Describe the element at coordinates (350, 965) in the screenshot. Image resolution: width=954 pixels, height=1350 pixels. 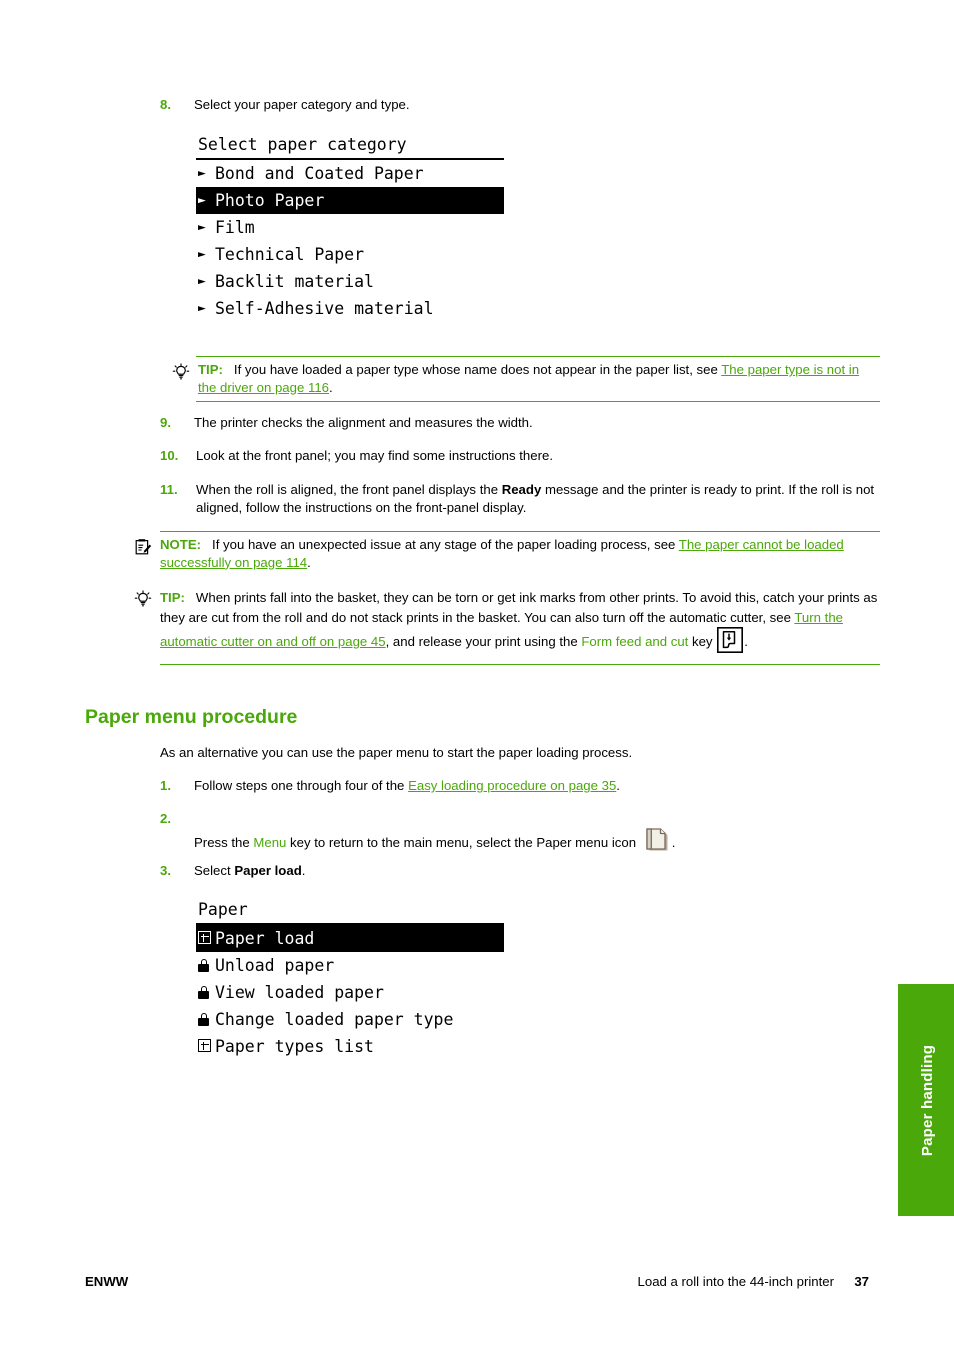
I see `panel-item-unload-paper: Unload paper` at that location.